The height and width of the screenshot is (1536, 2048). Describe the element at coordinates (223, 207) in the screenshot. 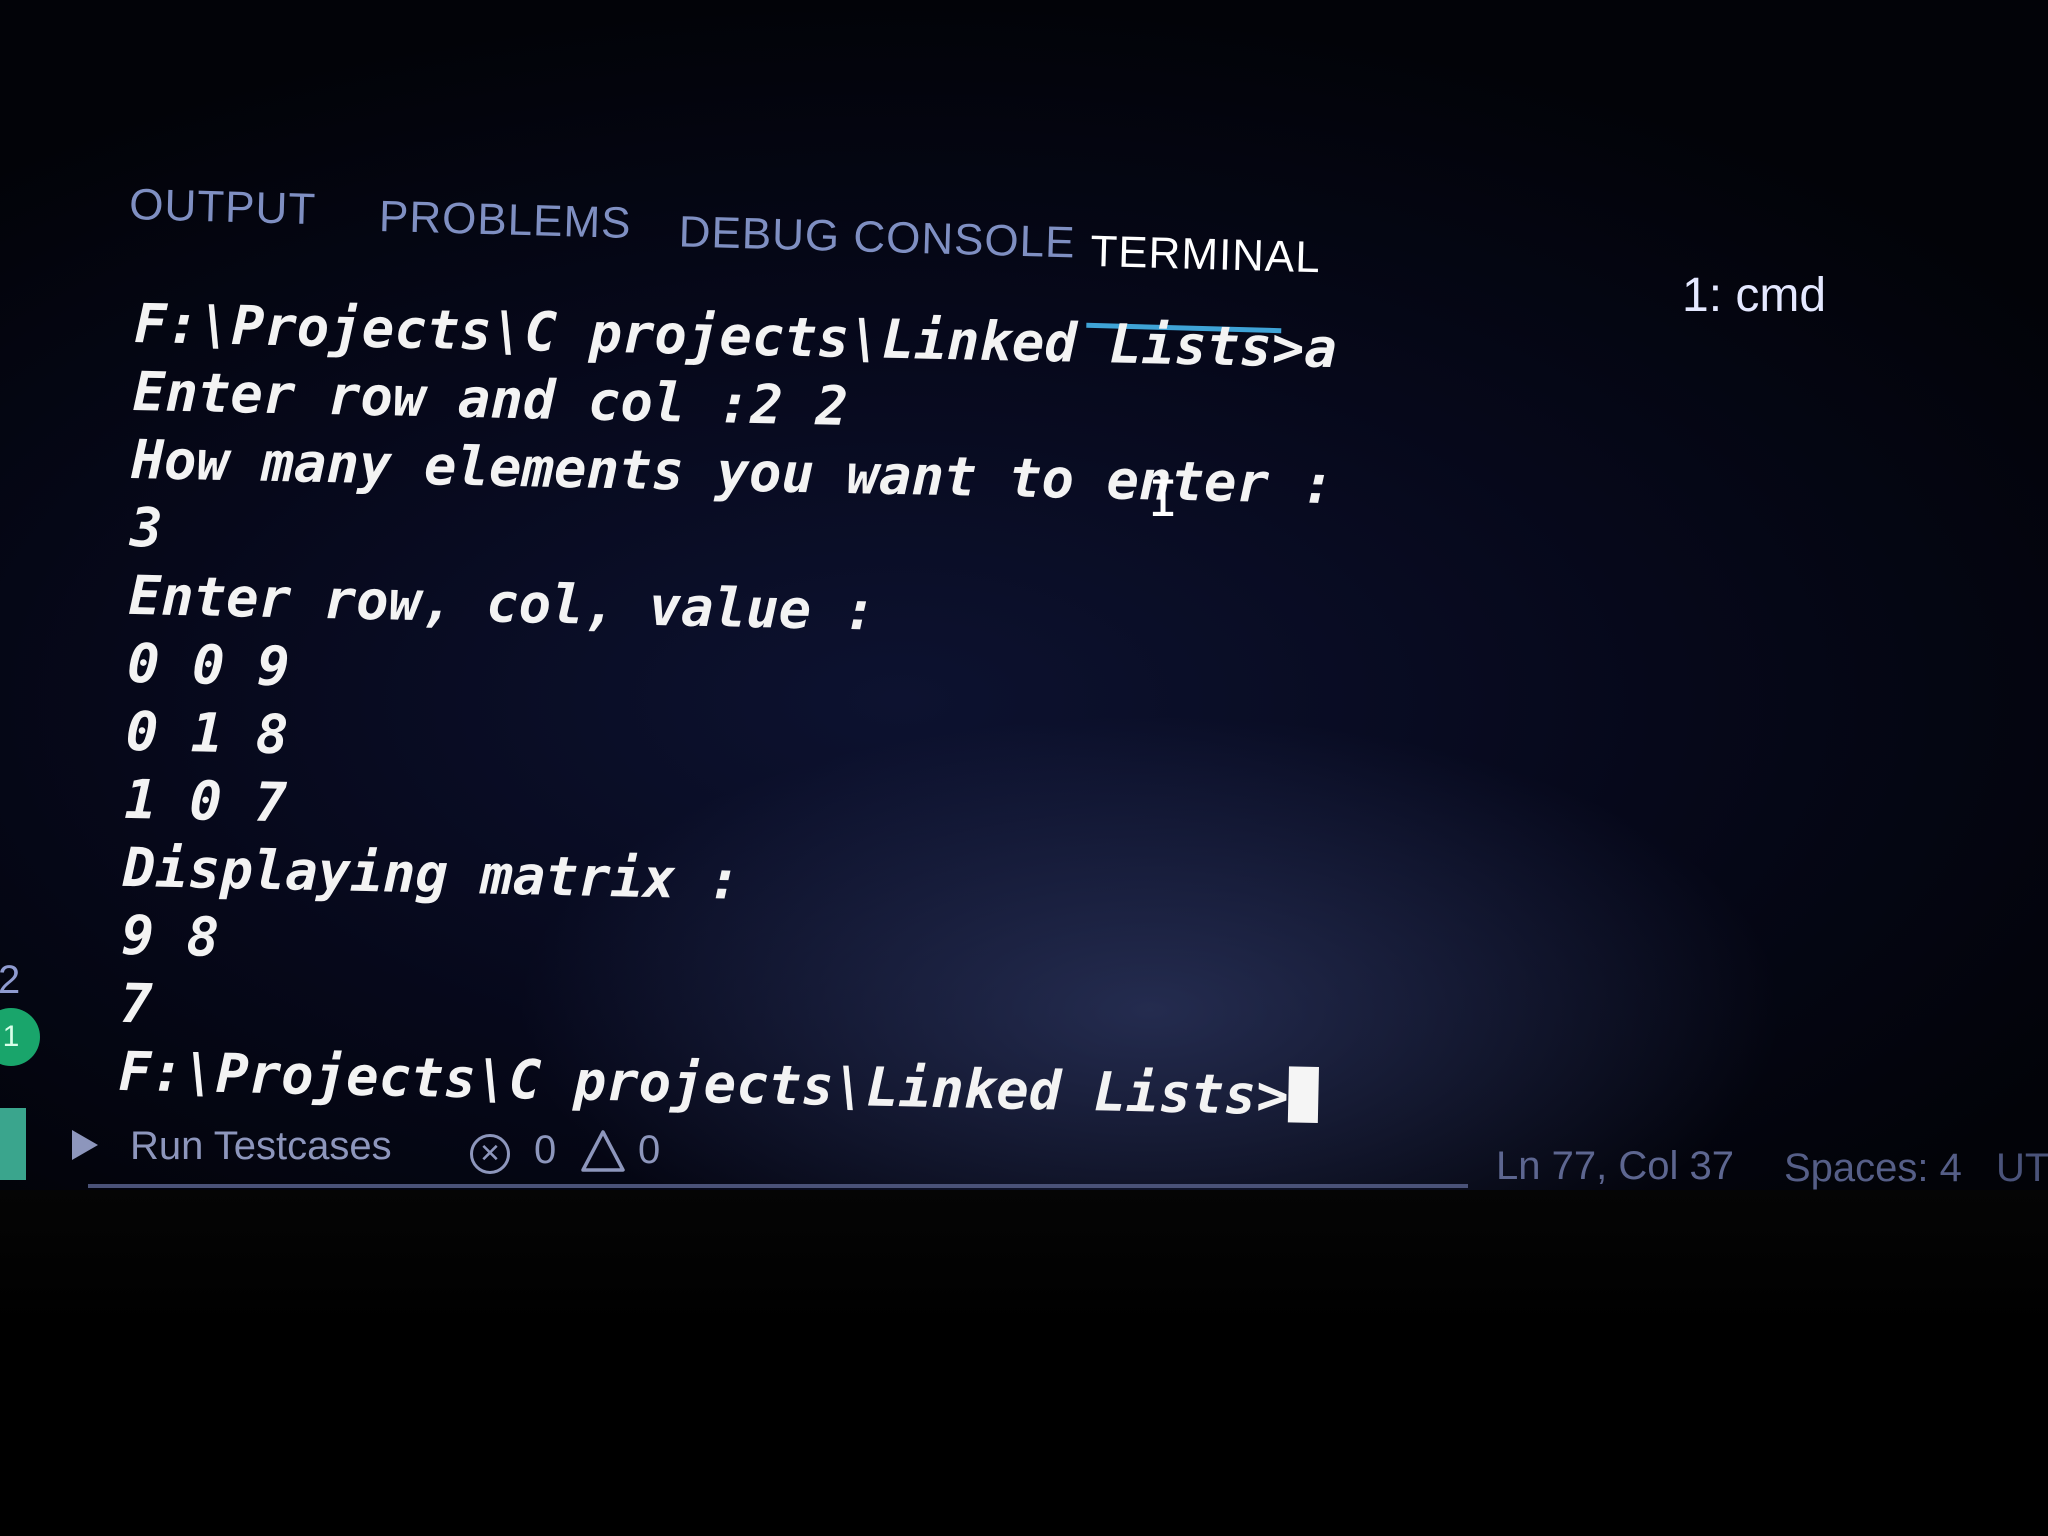

I see `tab-output: OUTPUT` at that location.